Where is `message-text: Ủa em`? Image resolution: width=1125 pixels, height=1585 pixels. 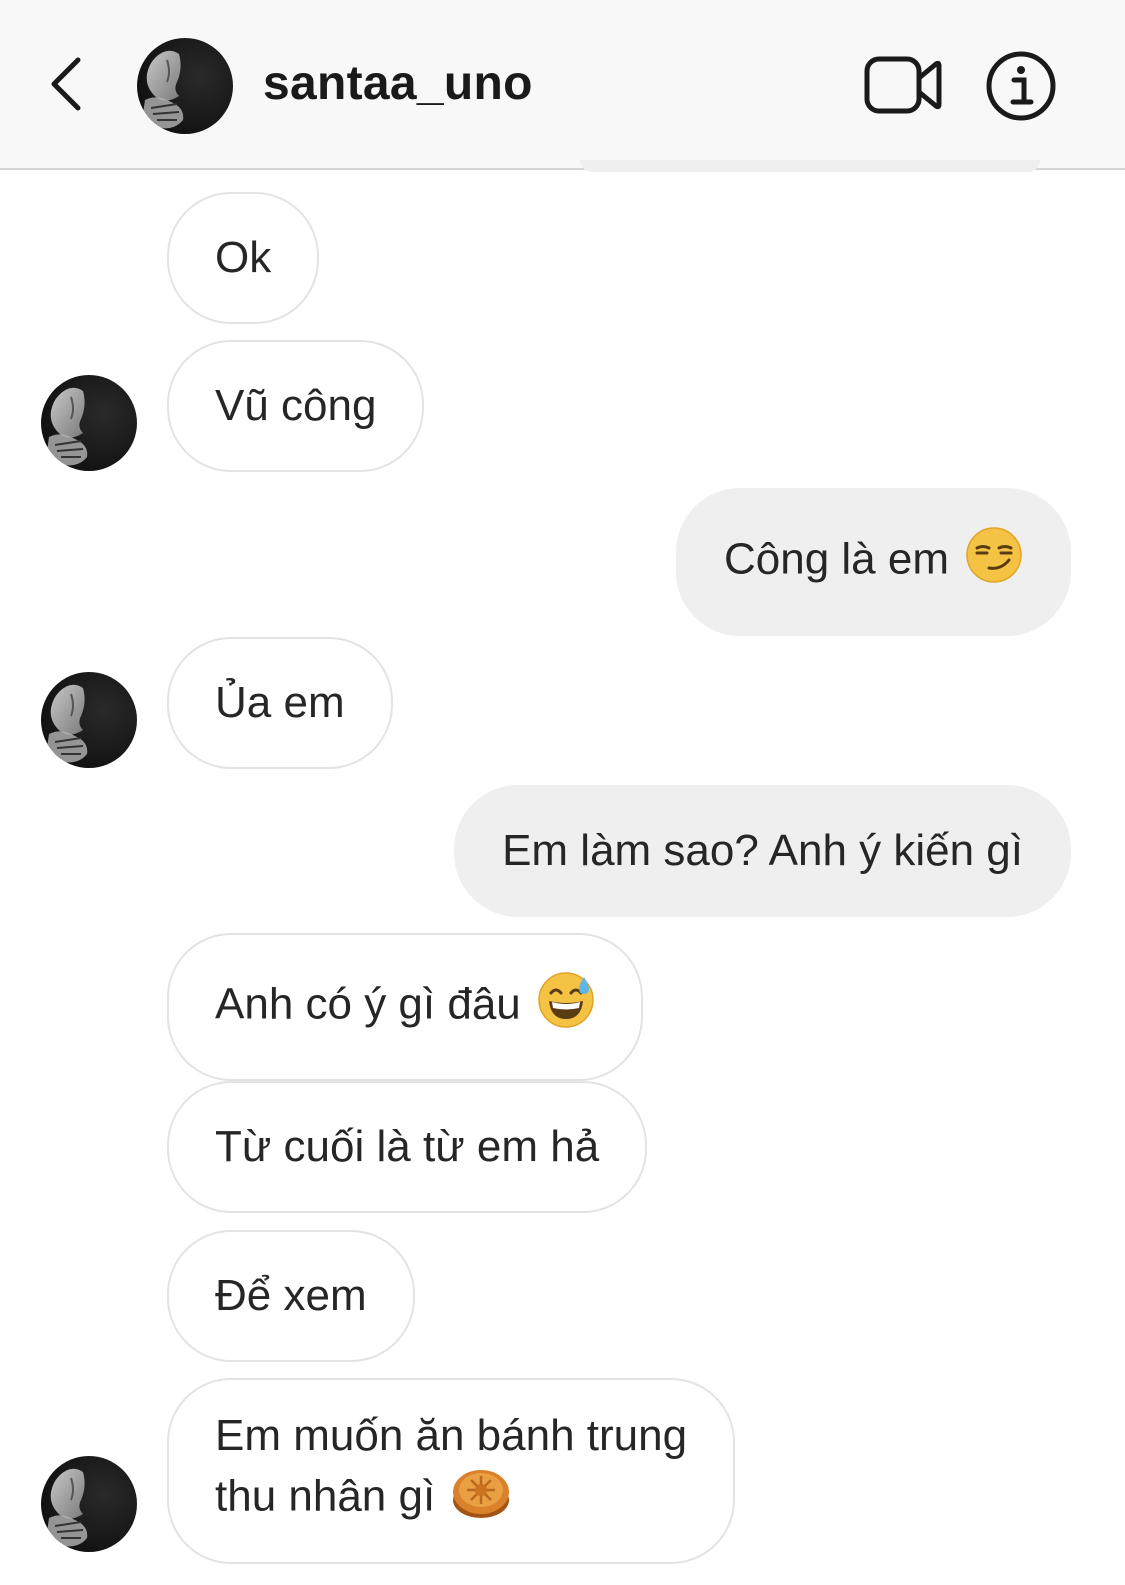
message-text: Ủa em is located at coordinates (280, 702).